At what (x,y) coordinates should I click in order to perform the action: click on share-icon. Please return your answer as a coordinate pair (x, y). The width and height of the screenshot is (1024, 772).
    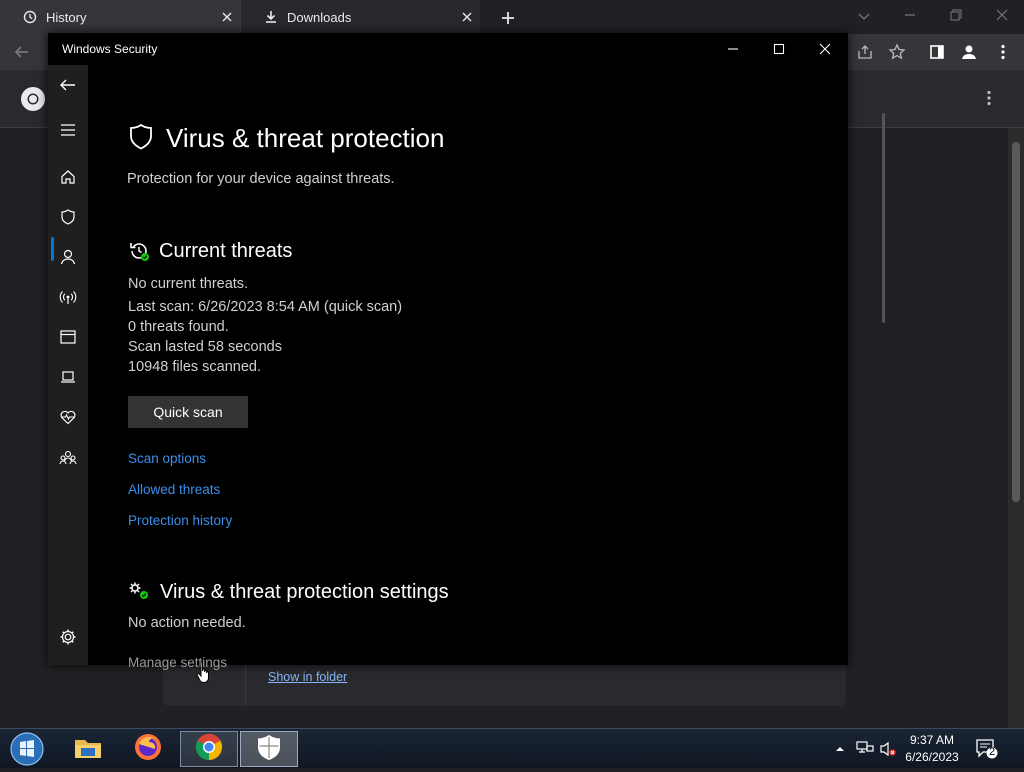
    Looking at the image, I should click on (865, 54).